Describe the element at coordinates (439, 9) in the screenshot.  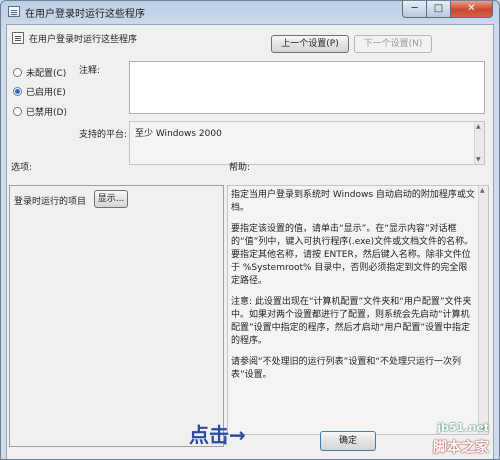
I see `maximize-button: □` at that location.